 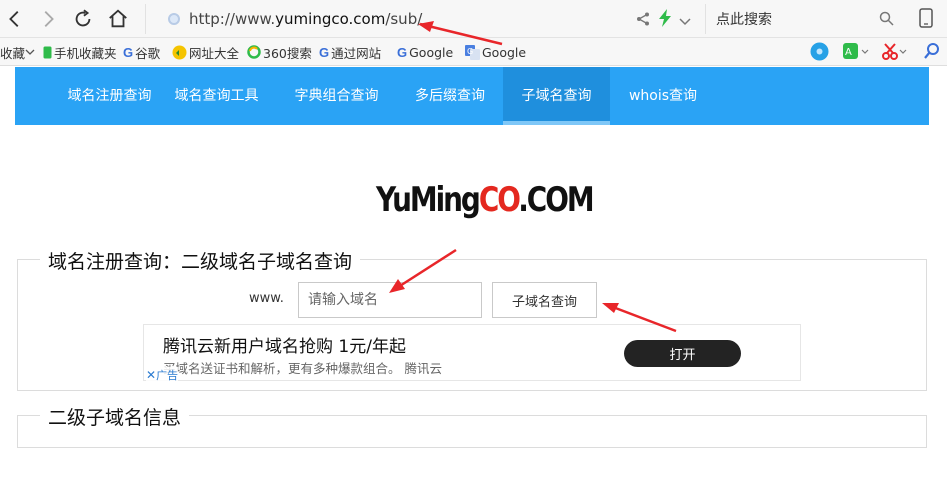 I want to click on translate-icon: G, so click(x=472, y=52).